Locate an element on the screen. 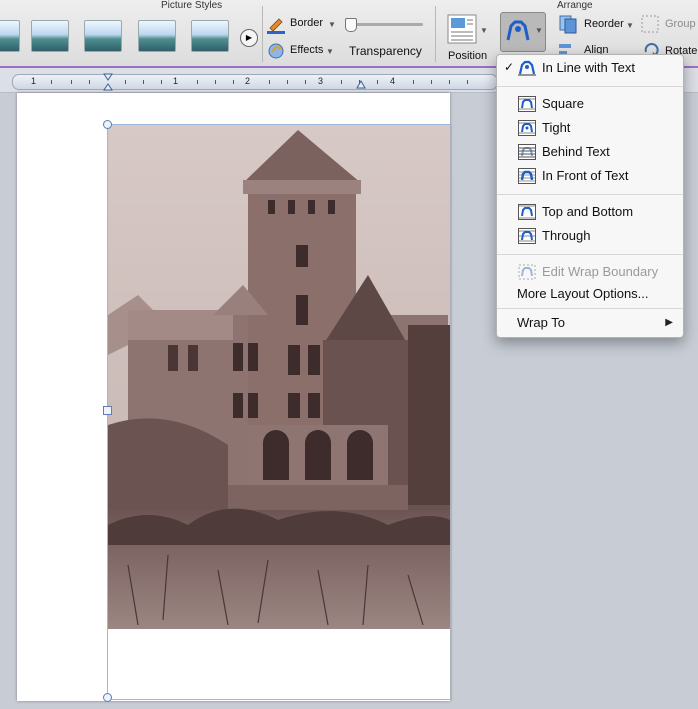  group-button: Group is located at coordinates (669, 24).